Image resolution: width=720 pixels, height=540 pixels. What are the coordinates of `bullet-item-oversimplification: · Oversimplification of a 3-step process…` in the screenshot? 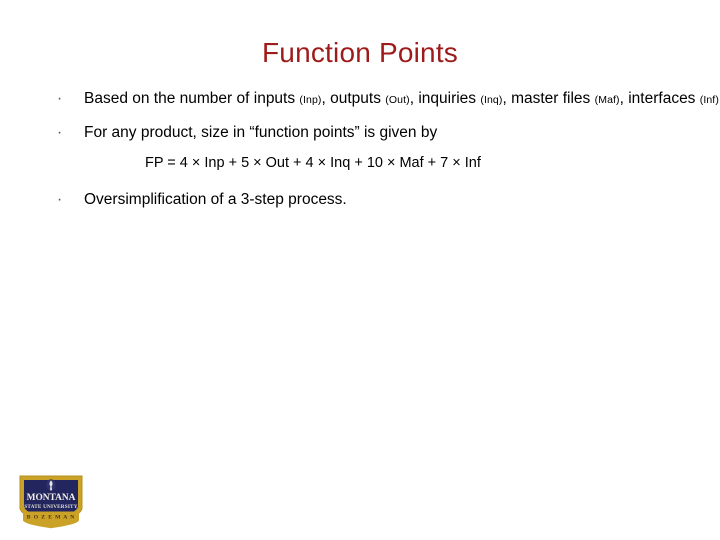 It's located at (360, 199).